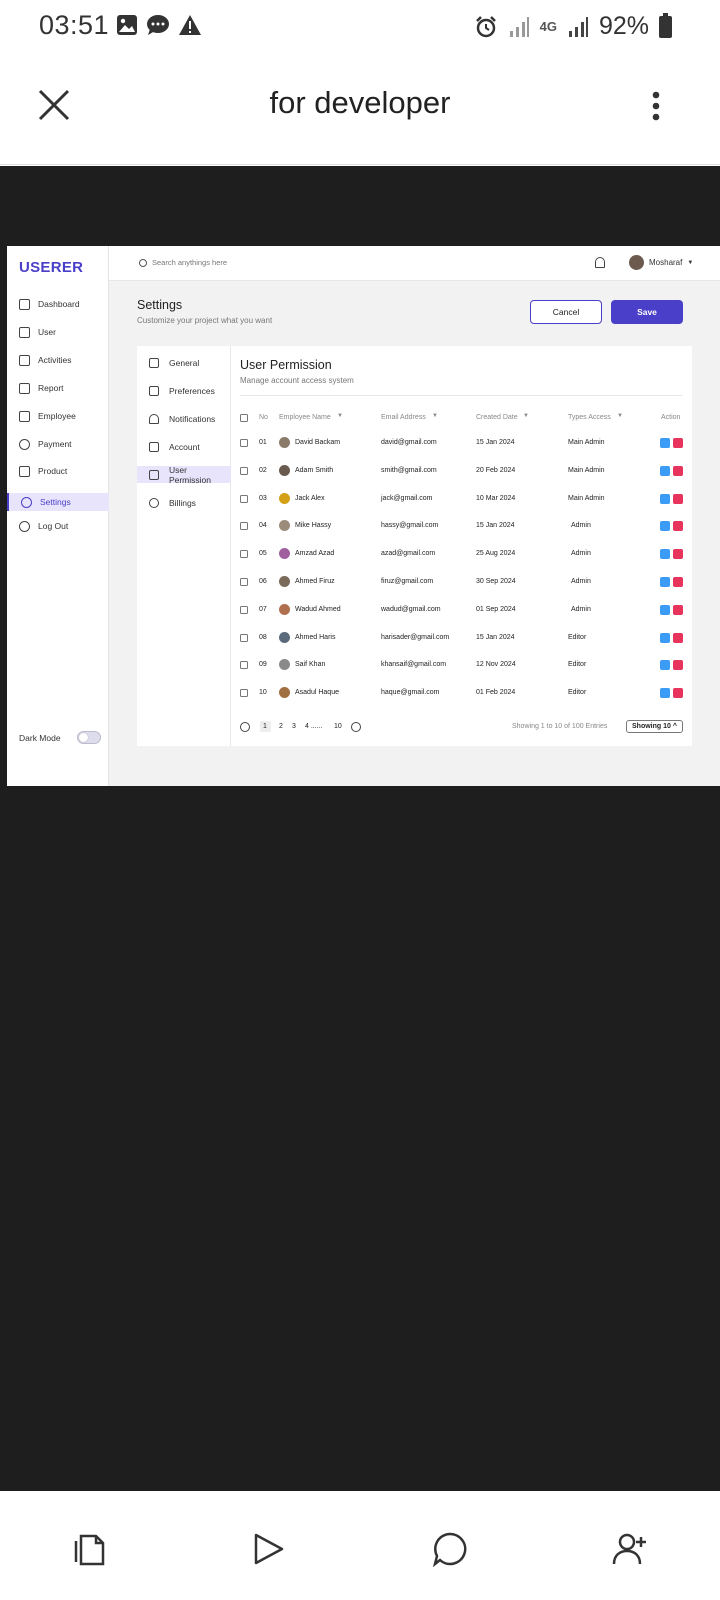 This screenshot has height=1600, width=720. Describe the element at coordinates (74, 25) in the screenshot. I see `status-time: 03:51` at that location.